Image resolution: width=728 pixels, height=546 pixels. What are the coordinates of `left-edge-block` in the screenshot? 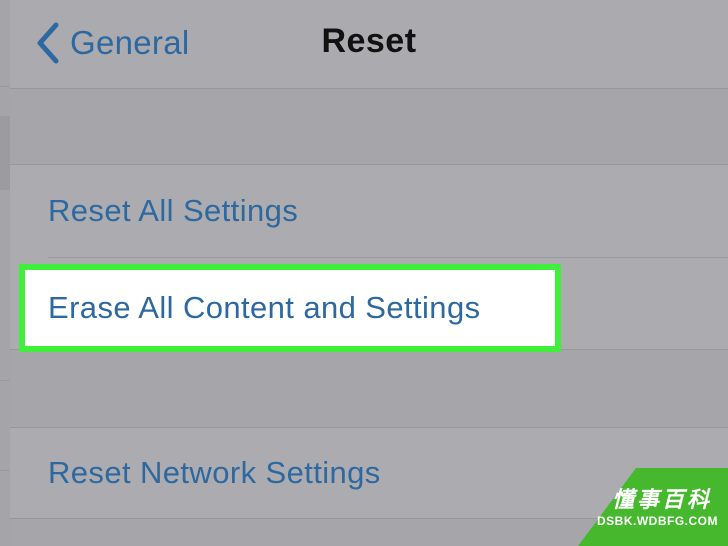 It's located at (5, 153).